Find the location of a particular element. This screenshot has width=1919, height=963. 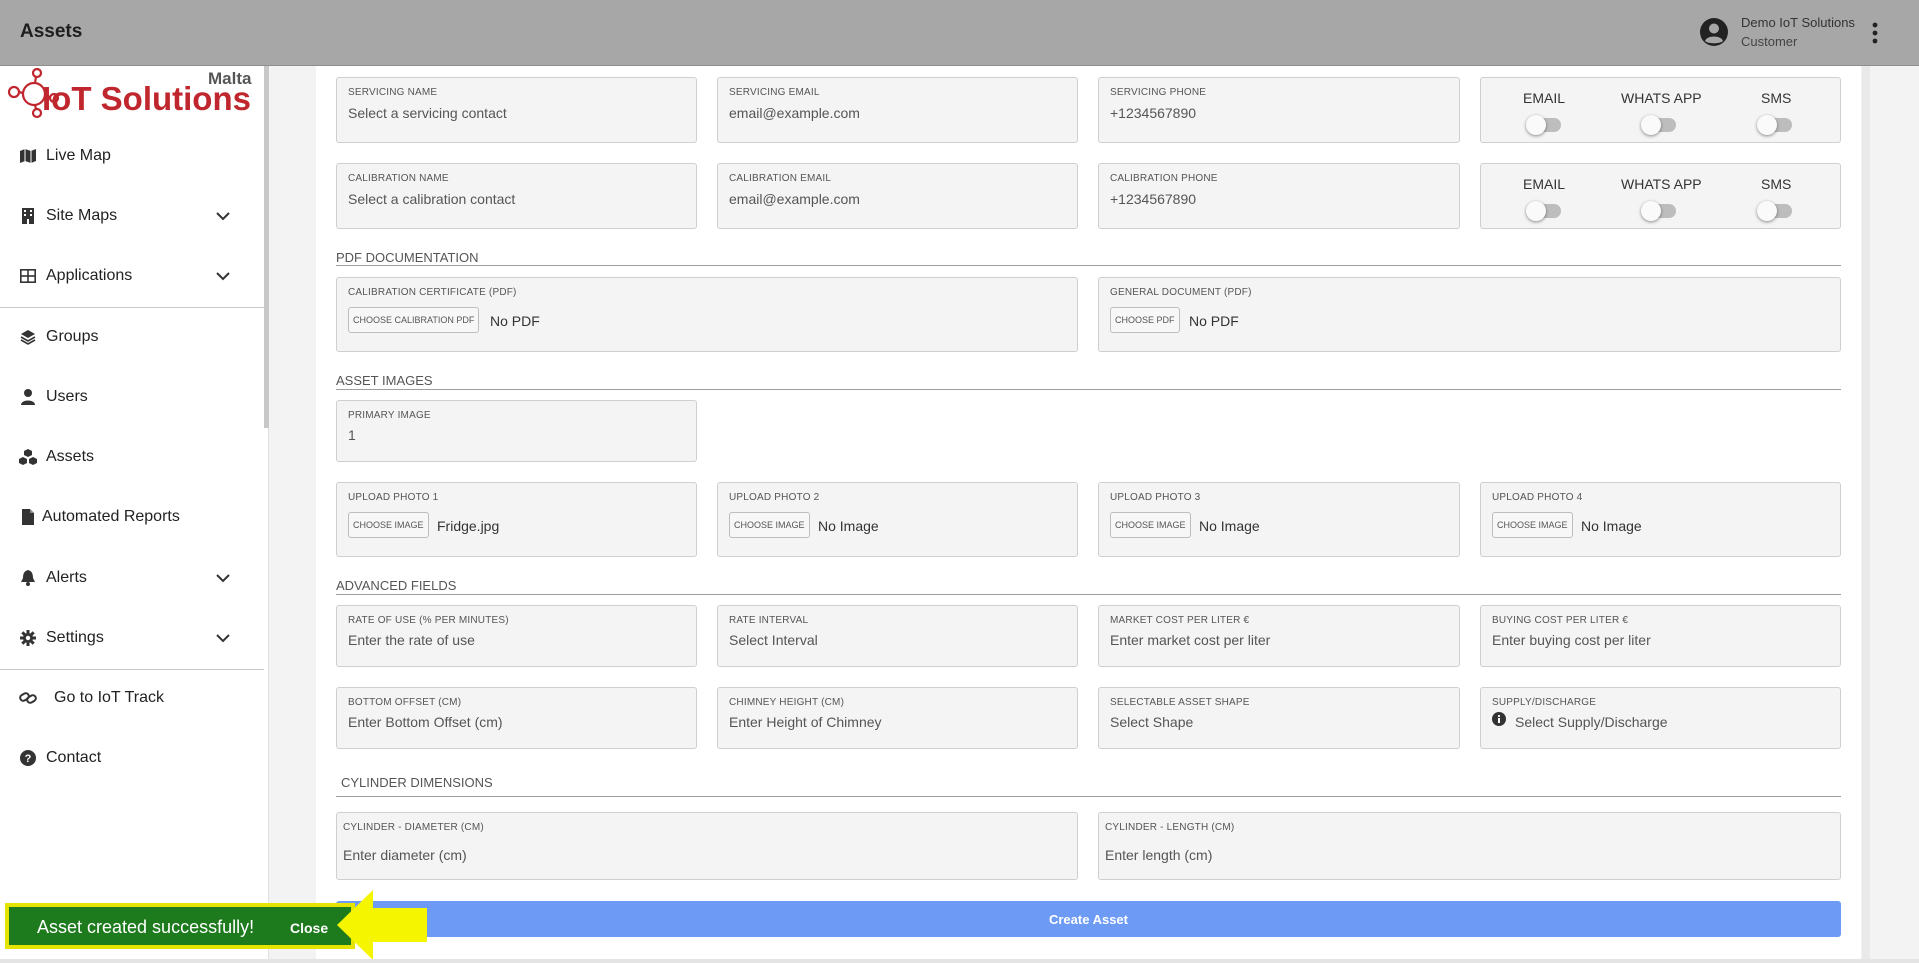

field-placeholder: Select Shape is located at coordinates (1152, 722).